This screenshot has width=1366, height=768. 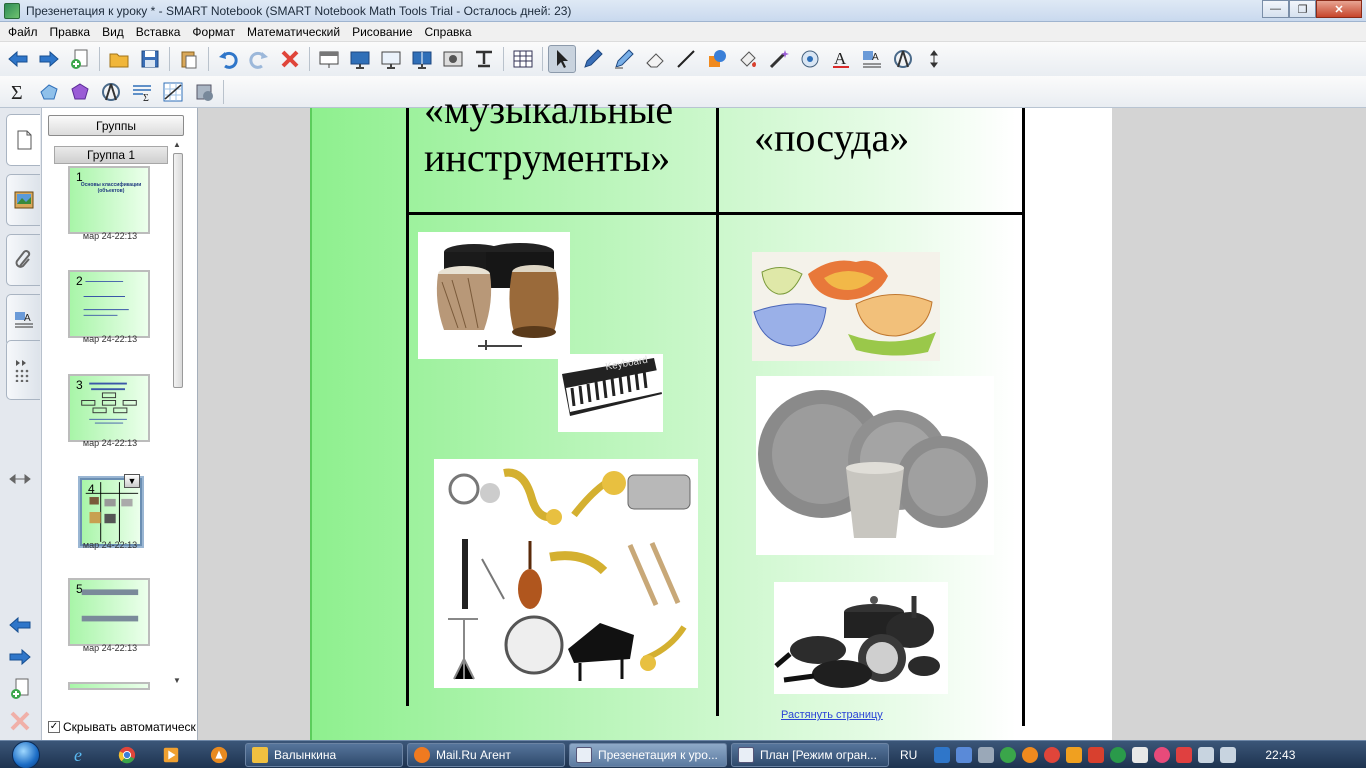 I want to click on frying-pans-image, so click(x=861, y=638).